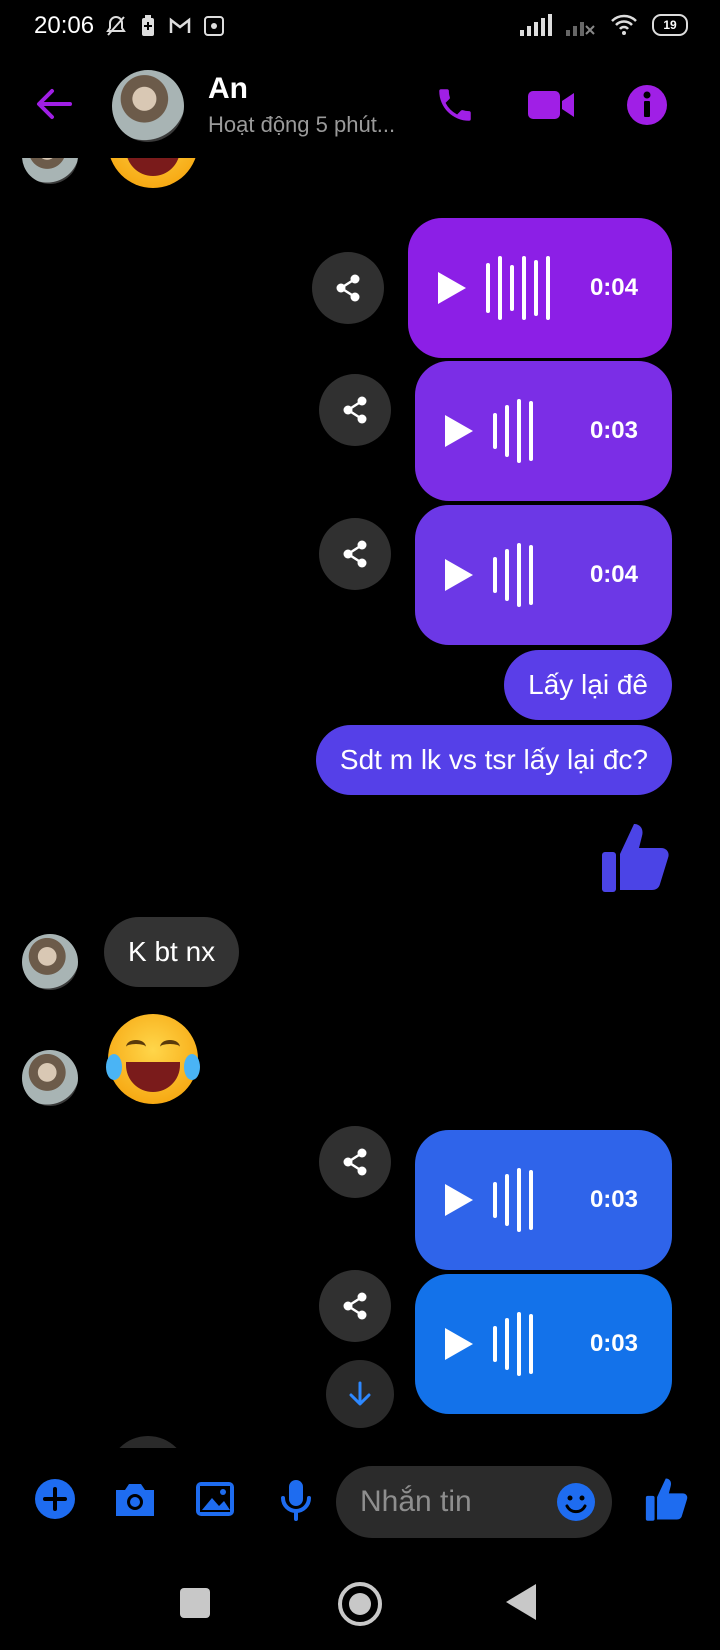 The image size is (720, 1650). Describe the element at coordinates (55, 1499) in the screenshot. I see `plus-icon` at that location.